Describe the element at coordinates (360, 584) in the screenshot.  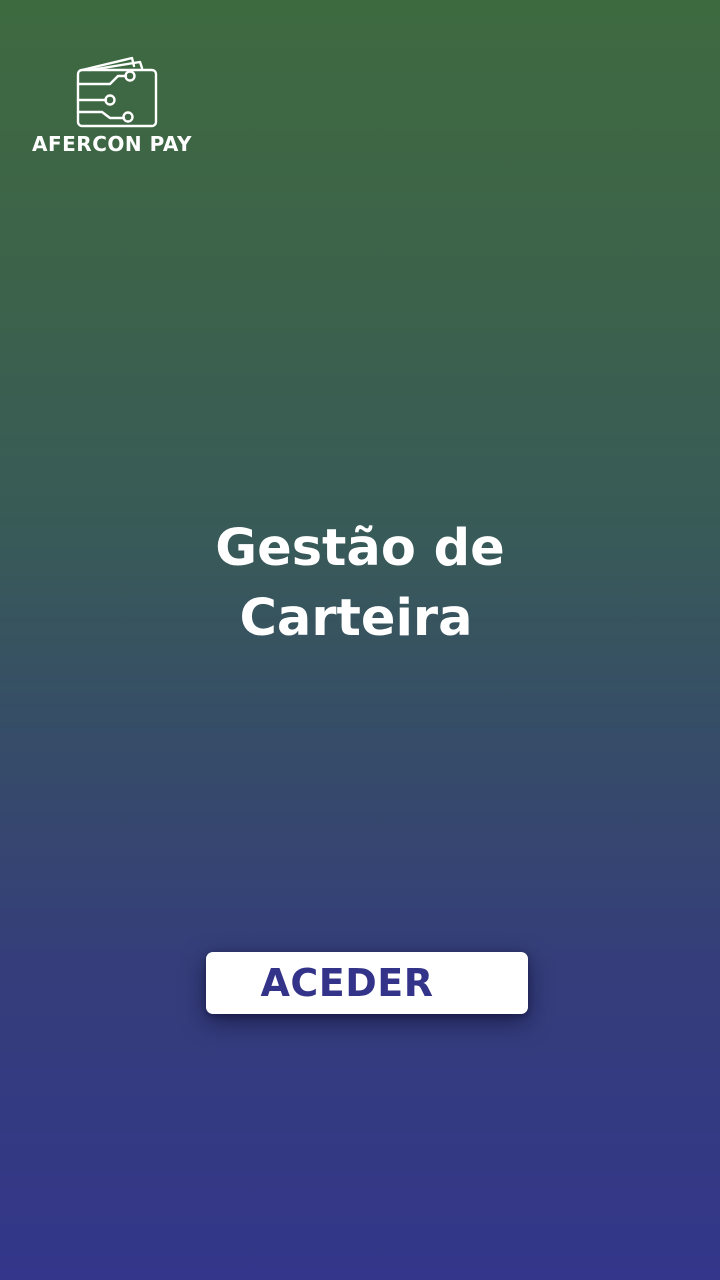
I see `page-title: Gestão de Carteira` at that location.